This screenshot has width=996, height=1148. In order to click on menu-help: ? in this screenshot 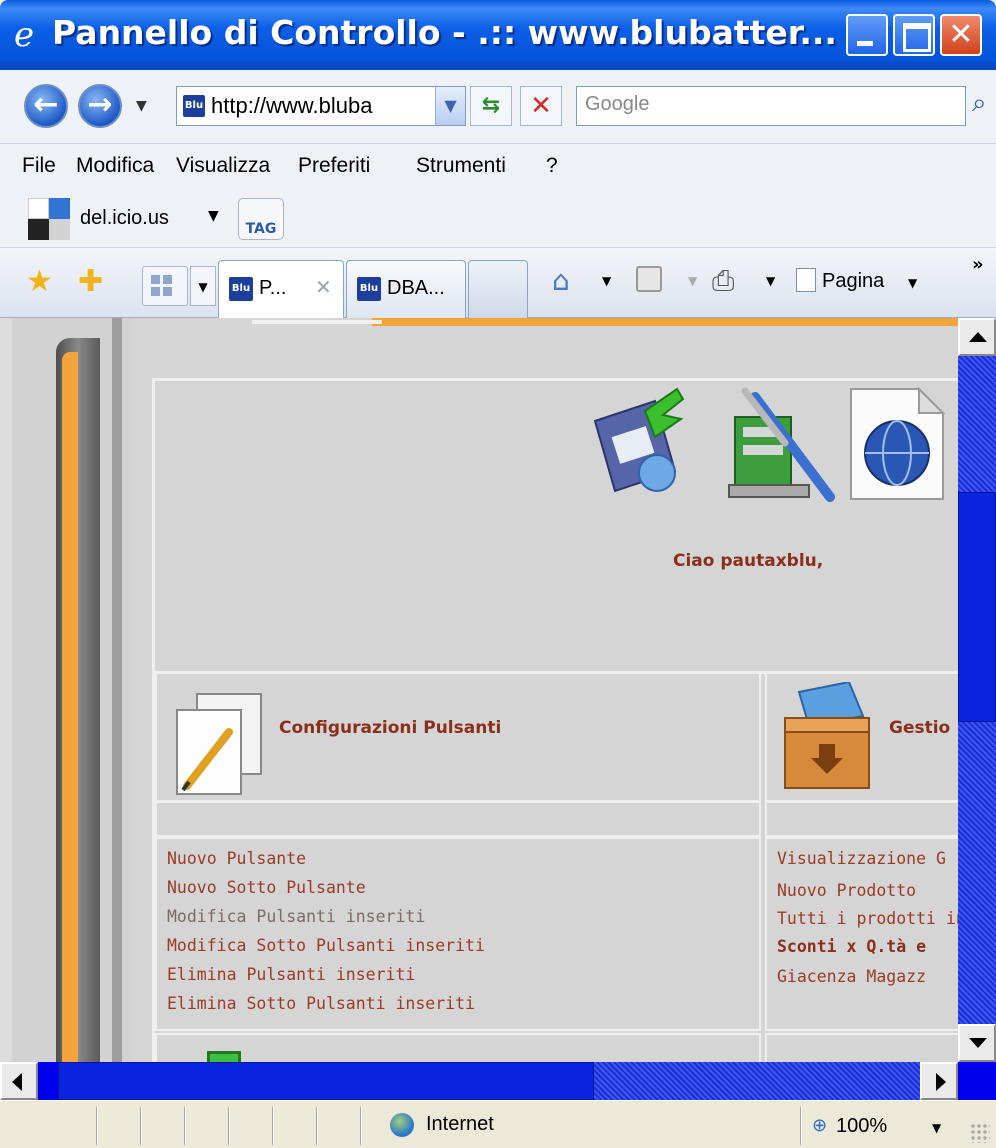, I will do `click(552, 166)`.